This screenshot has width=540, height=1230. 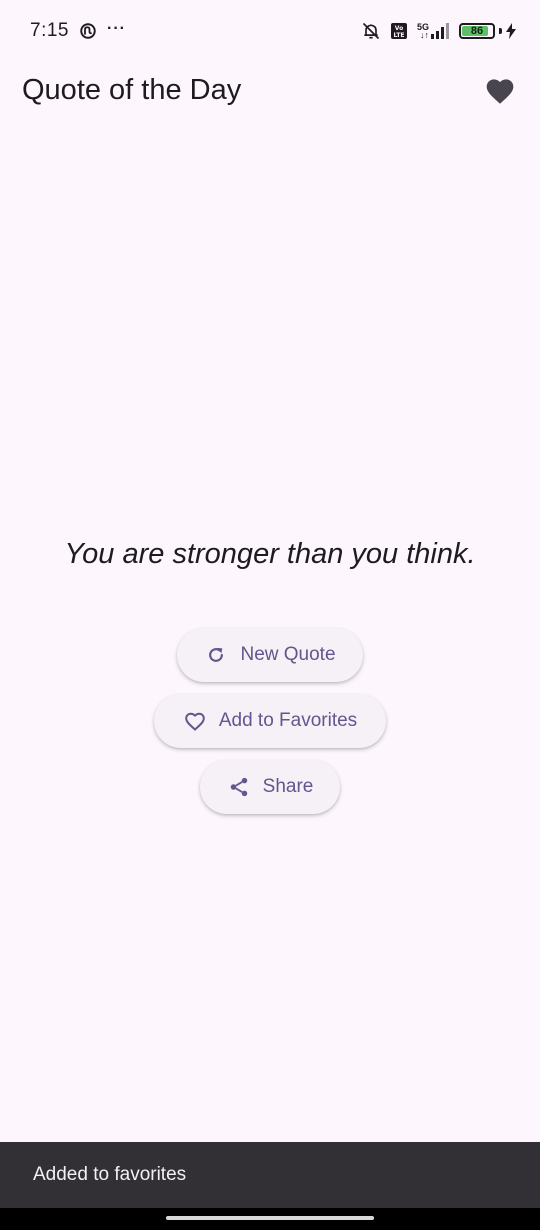 I want to click on svg-text: LTE, so click(x=398, y=35).